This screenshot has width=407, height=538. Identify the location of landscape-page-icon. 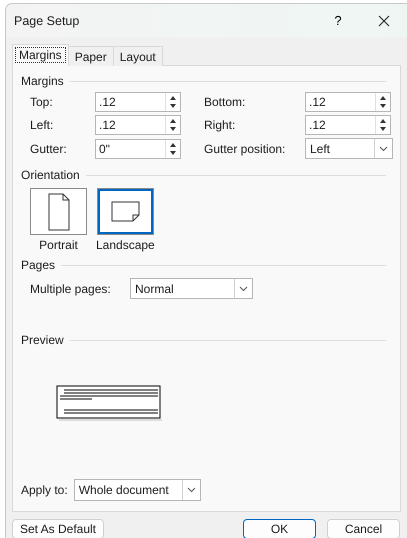
(125, 211).